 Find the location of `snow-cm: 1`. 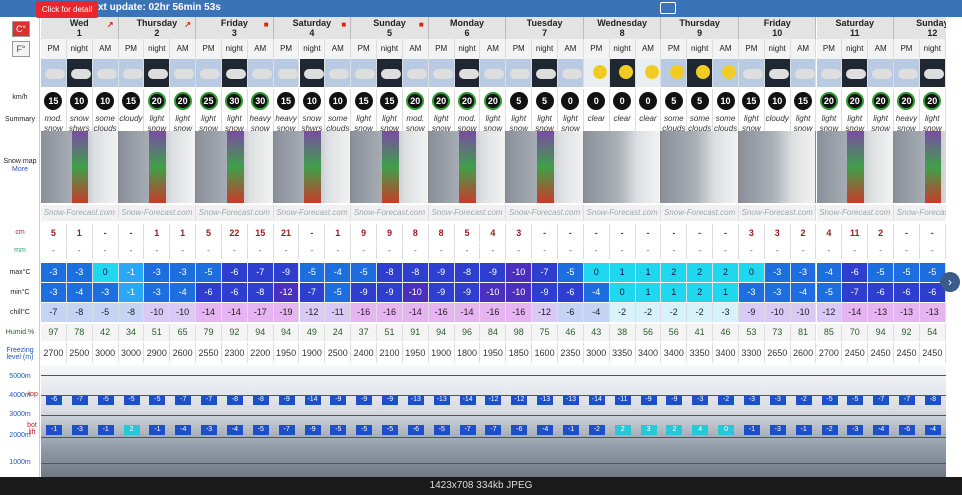

snow-cm: 1 is located at coordinates (338, 233).